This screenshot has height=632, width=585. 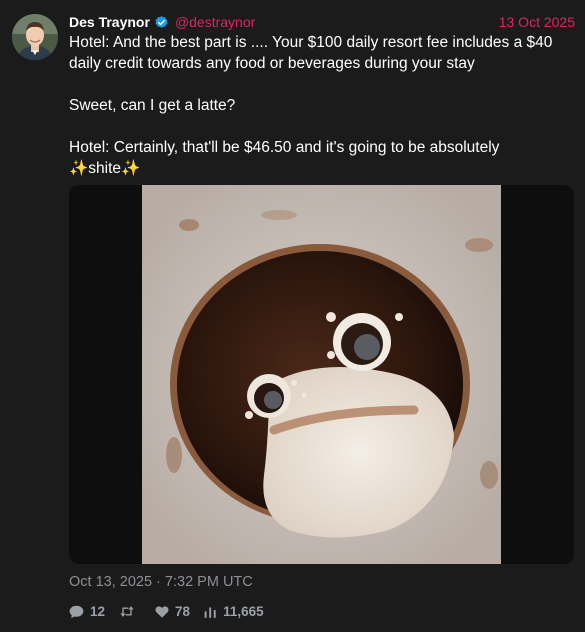 I want to click on like-button: 78, so click(x=172, y=611).